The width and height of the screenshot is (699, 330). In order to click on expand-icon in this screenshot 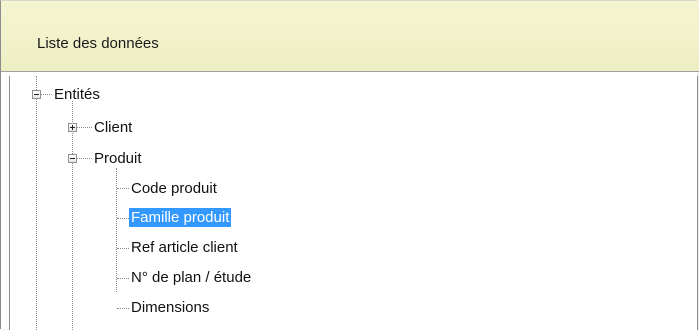, I will do `click(72, 127)`.